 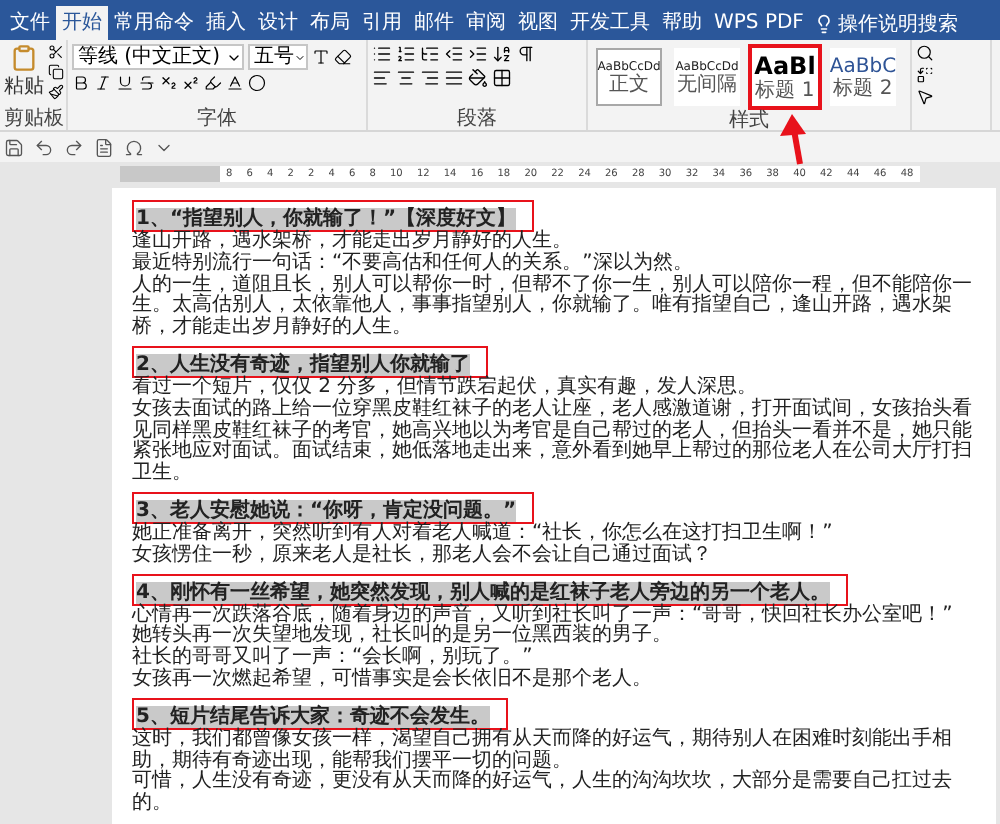 What do you see at coordinates (454, 78) in the screenshot?
I see `justify-icon` at bounding box center [454, 78].